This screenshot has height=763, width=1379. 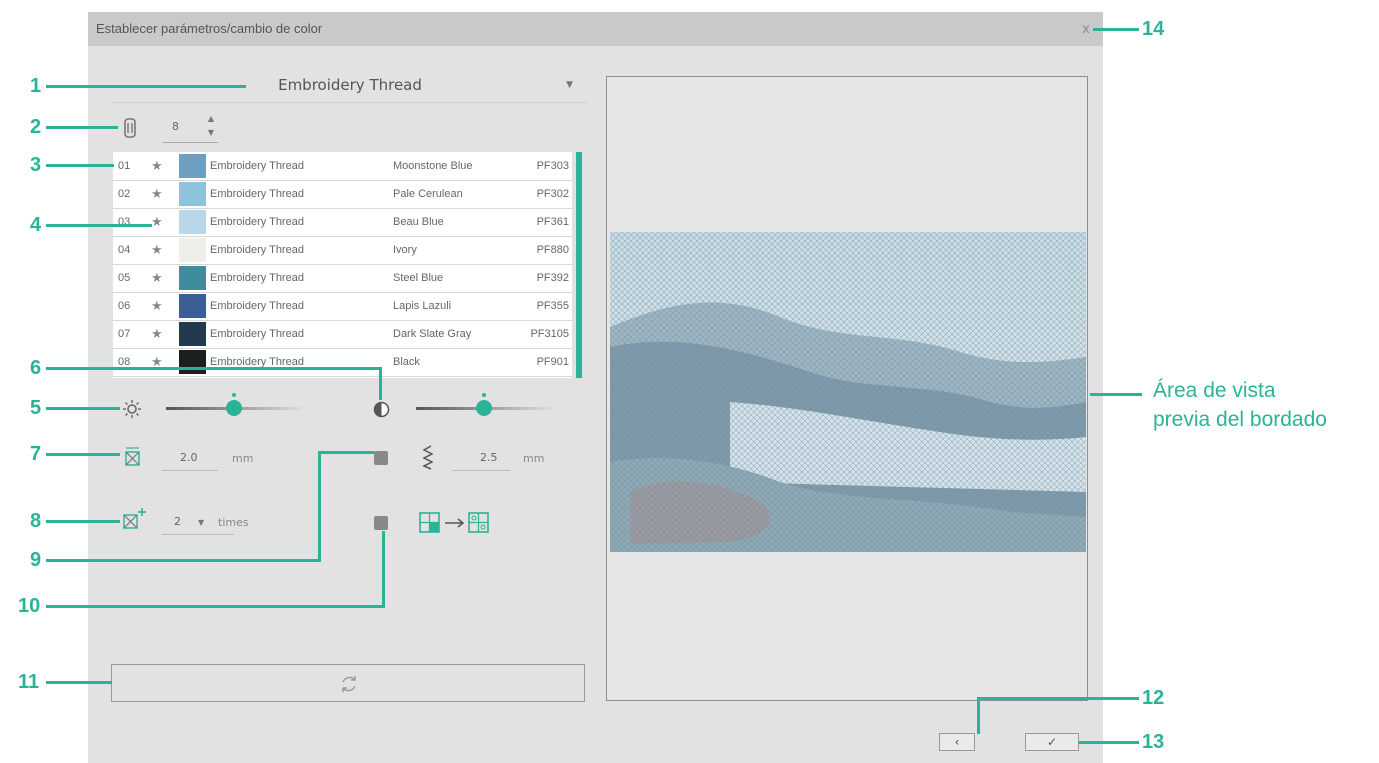 I want to click on refresh-icon, so click(x=349, y=684).